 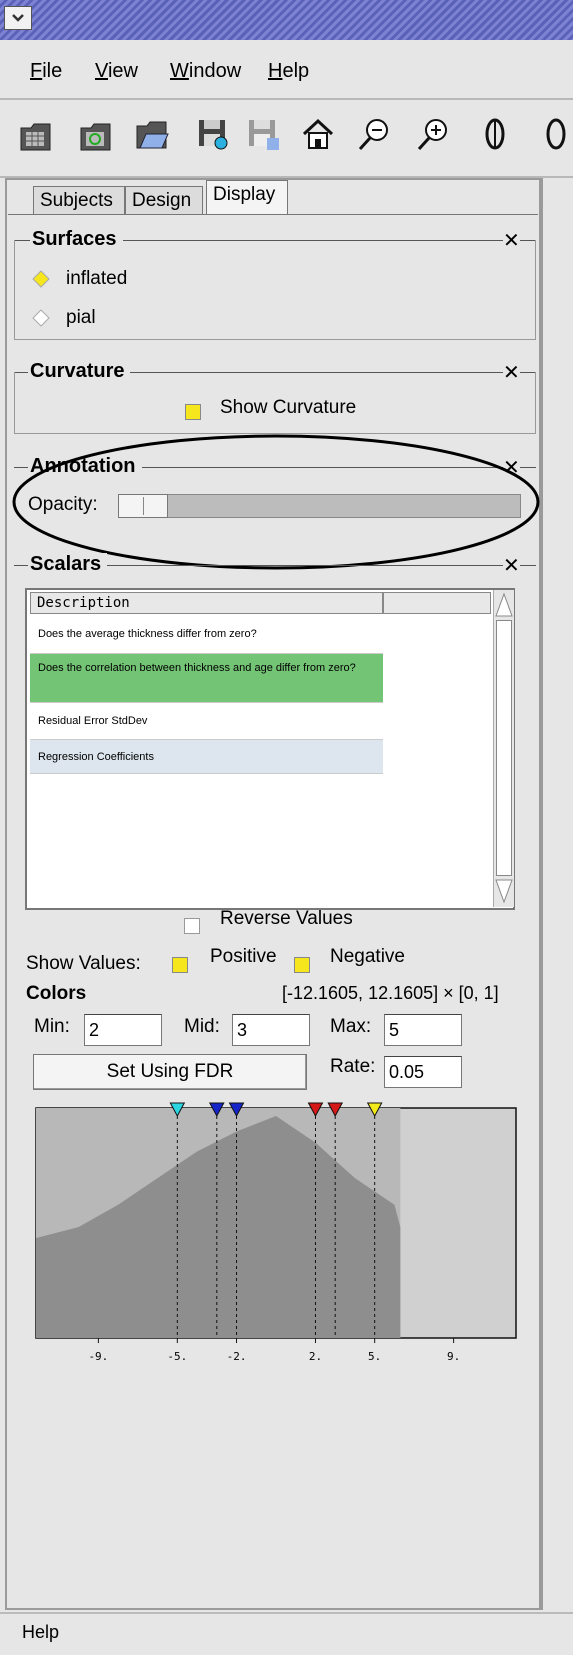 What do you see at coordinates (98, 1356) in the screenshot?
I see `x-tick-label: -9.` at bounding box center [98, 1356].